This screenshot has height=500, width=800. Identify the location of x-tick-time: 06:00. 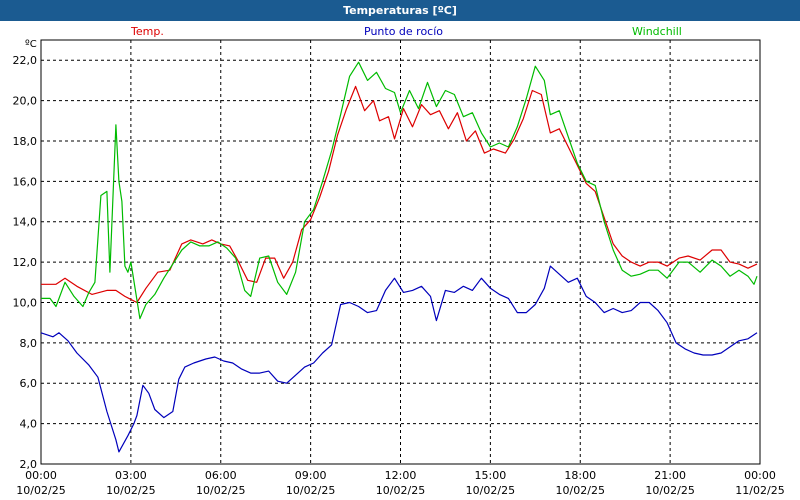
(221, 475).